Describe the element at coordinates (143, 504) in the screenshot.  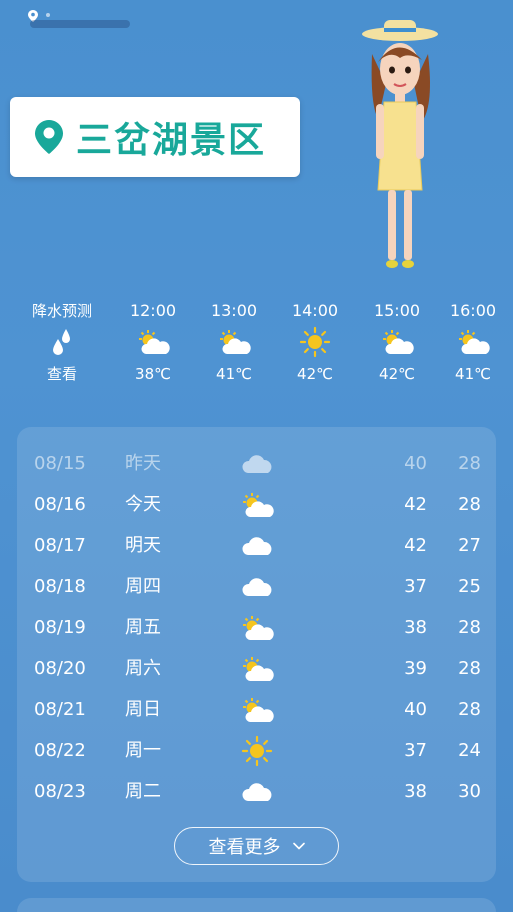
I see `day-label: 今天` at that location.